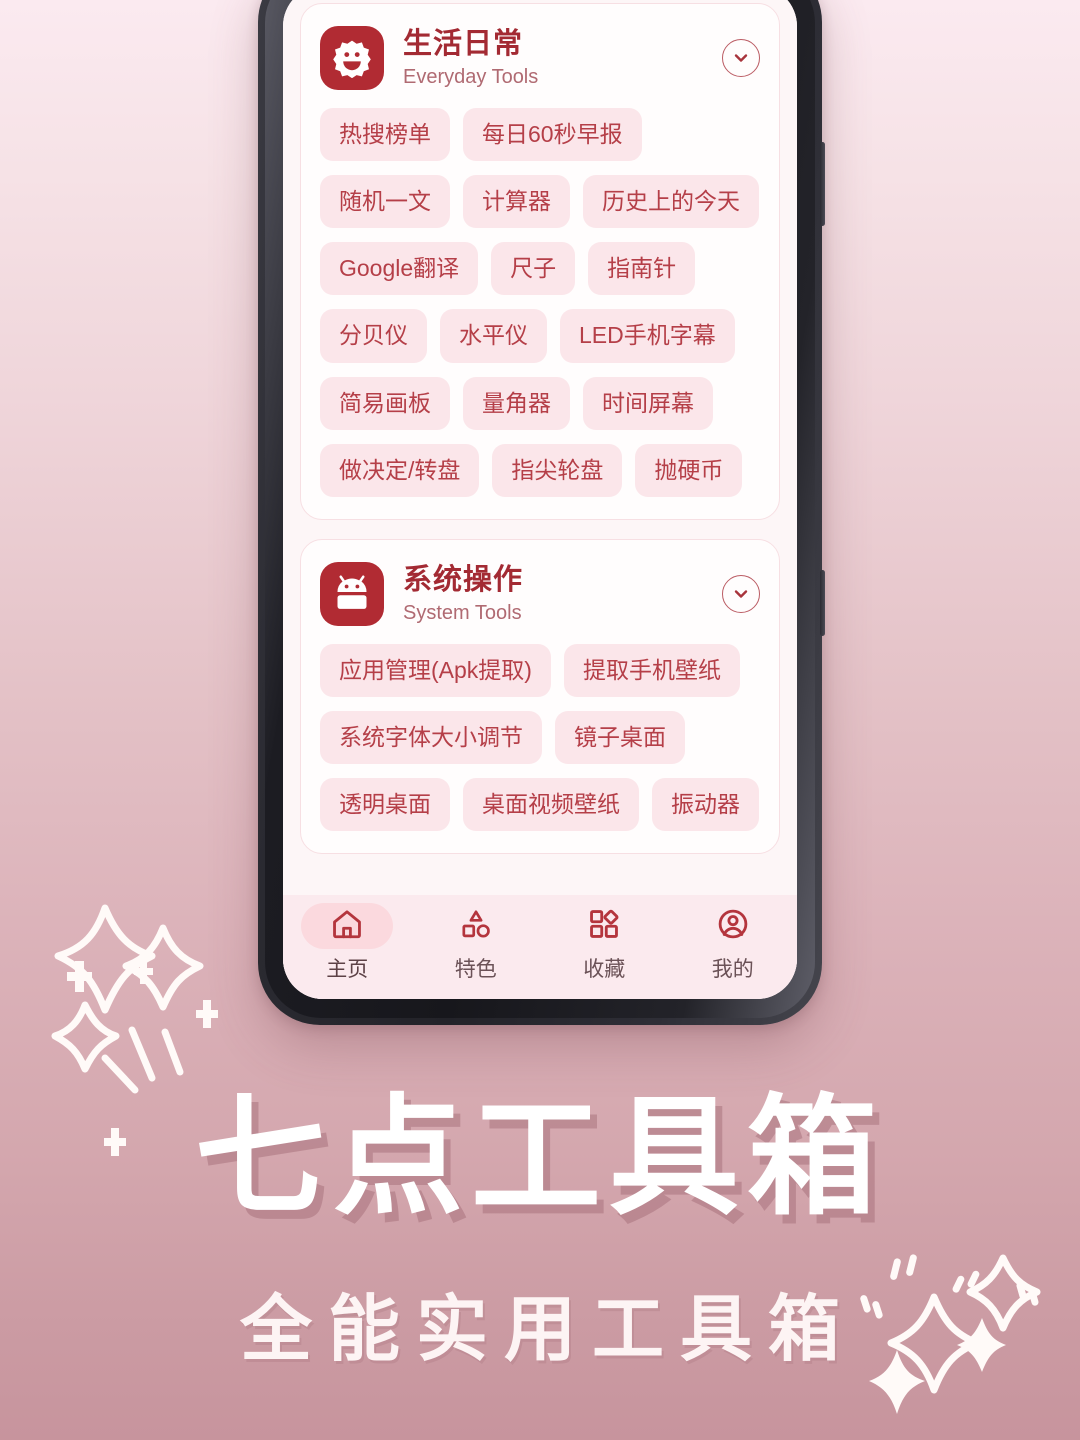  Describe the element at coordinates (604, 969) in the screenshot. I see `nav-label: 收藏` at that location.